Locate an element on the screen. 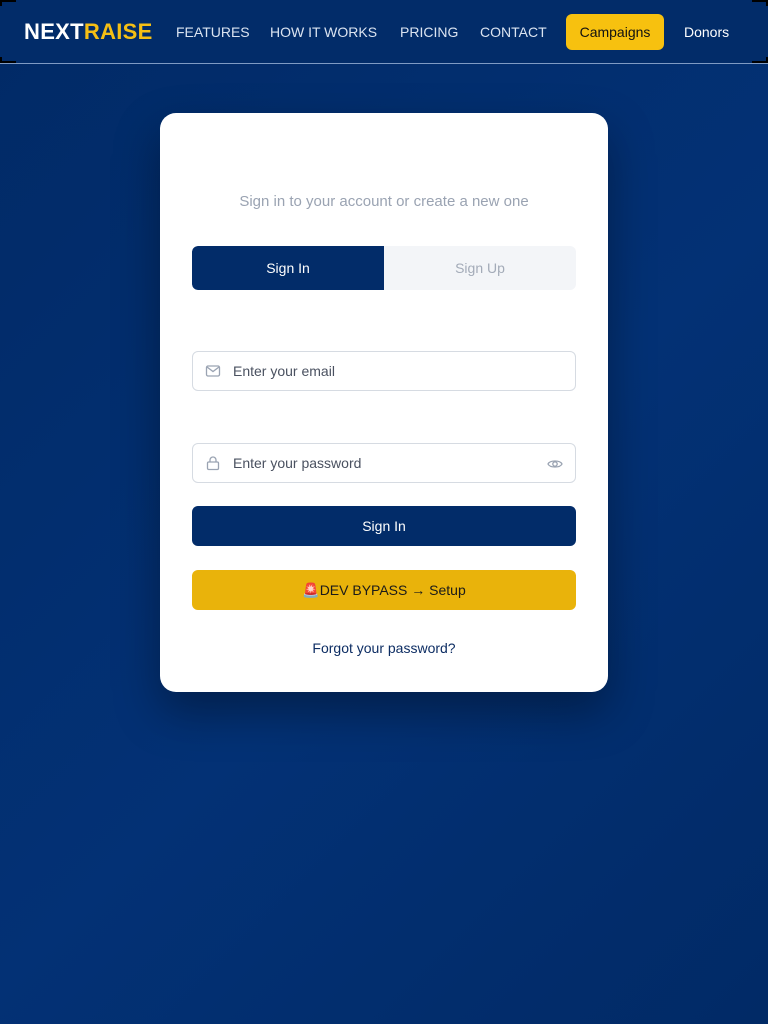 Image resolution: width=768 pixels, height=1024 pixels. password-input is located at coordinates (383, 463).